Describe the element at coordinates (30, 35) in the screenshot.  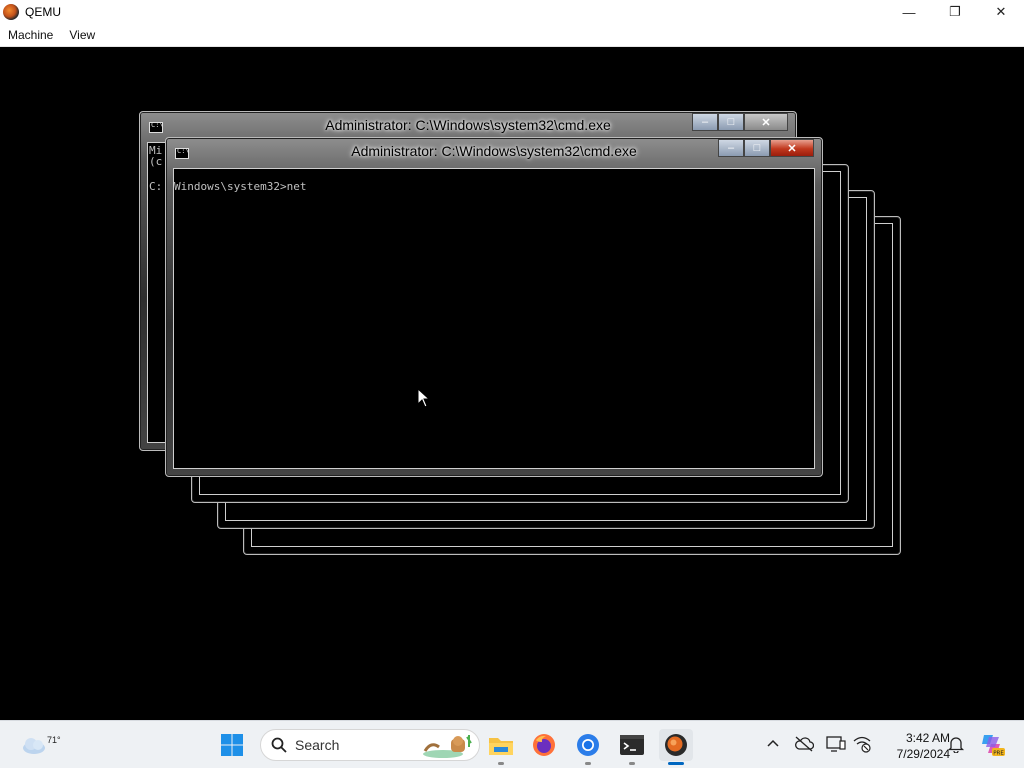
I see `menu-machine: Machine` at that location.